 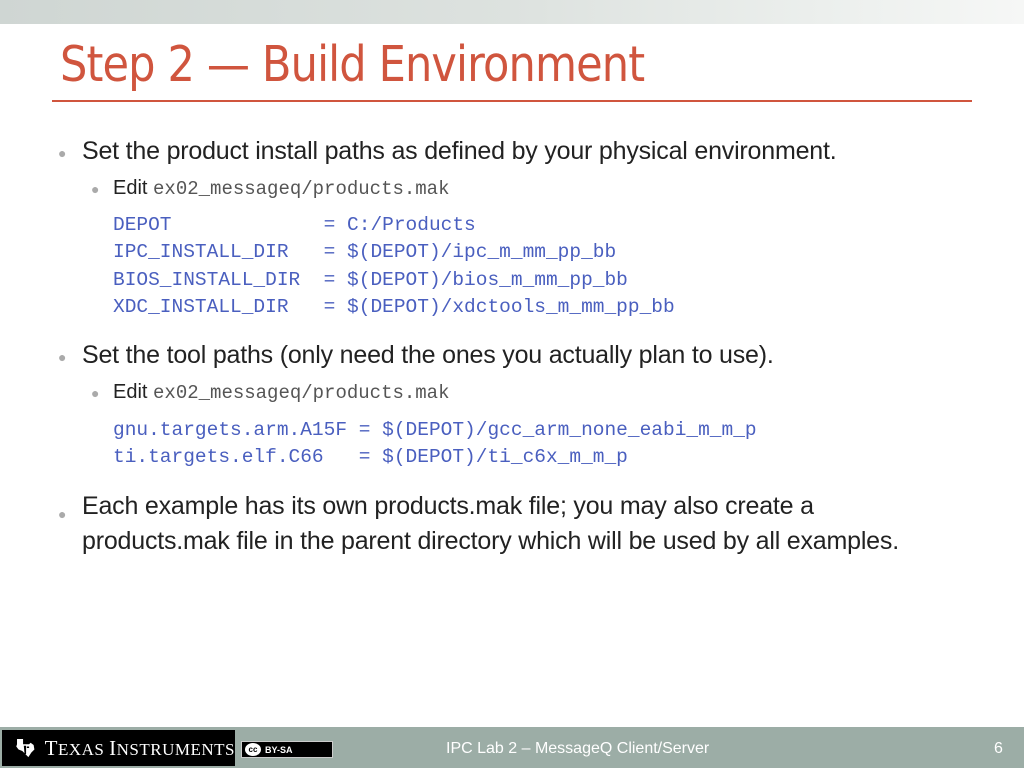 I want to click on ti-letter: I, so click(x=113, y=747).